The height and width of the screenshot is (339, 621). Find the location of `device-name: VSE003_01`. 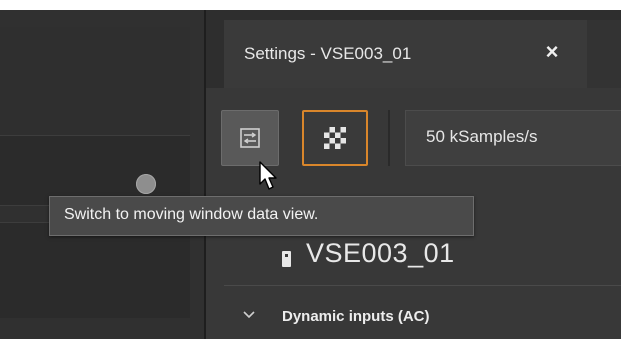

device-name: VSE003_01 is located at coordinates (380, 253).